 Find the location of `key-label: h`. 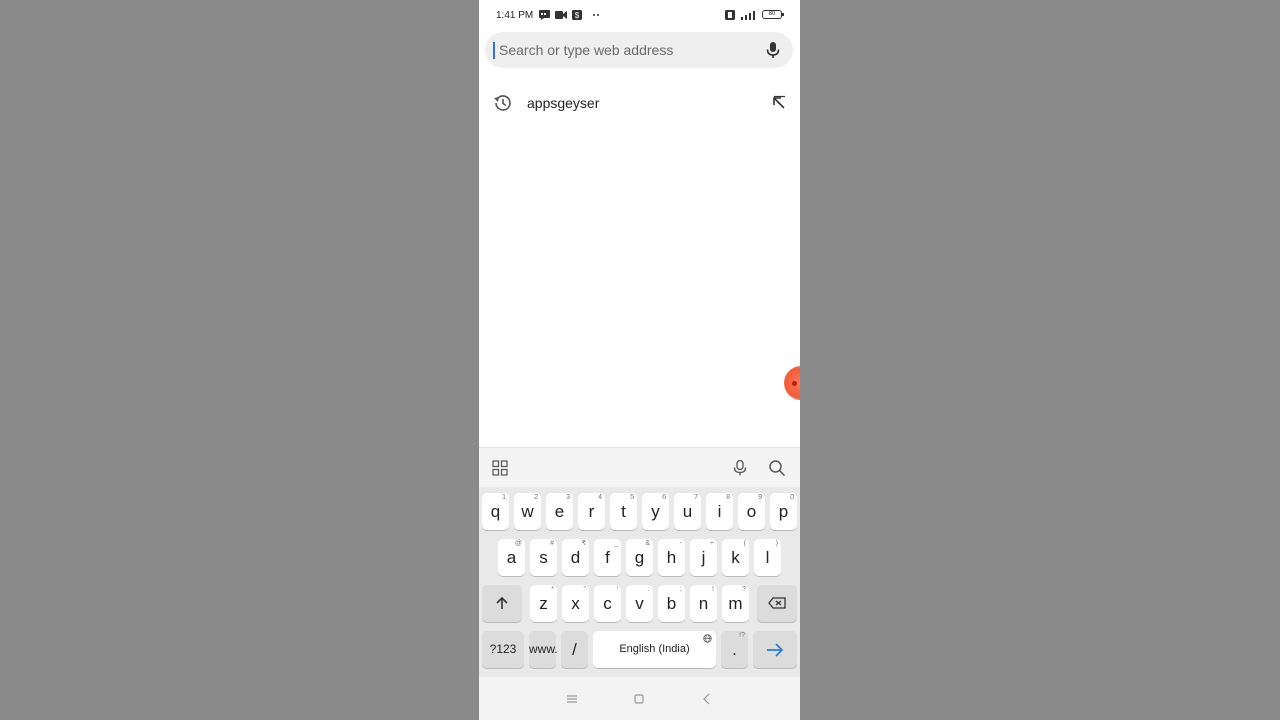

key-label: h is located at coordinates (671, 557).